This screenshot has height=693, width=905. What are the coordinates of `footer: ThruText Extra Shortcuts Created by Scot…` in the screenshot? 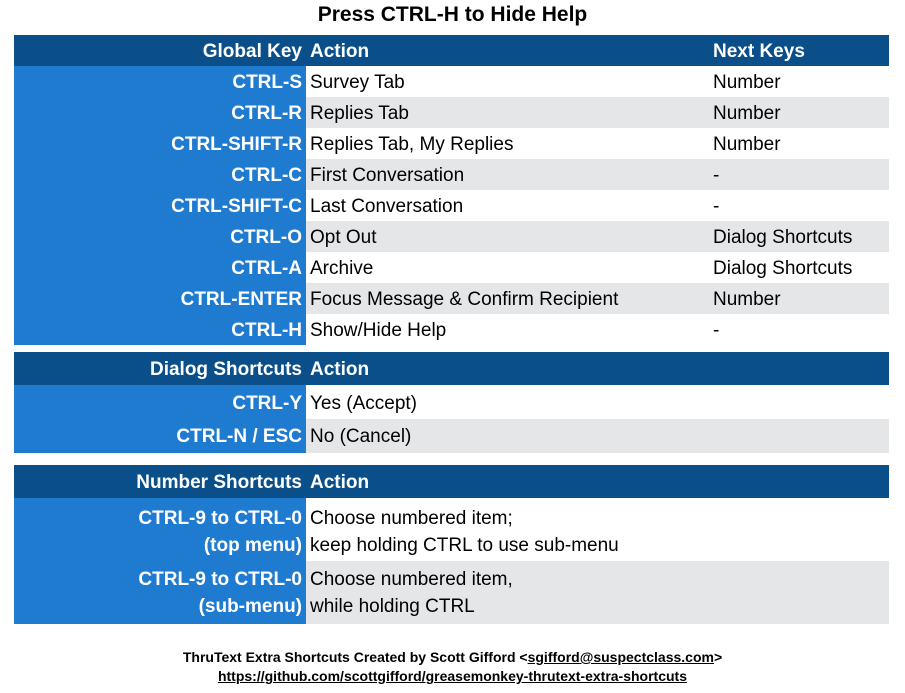 It's located at (452, 667).